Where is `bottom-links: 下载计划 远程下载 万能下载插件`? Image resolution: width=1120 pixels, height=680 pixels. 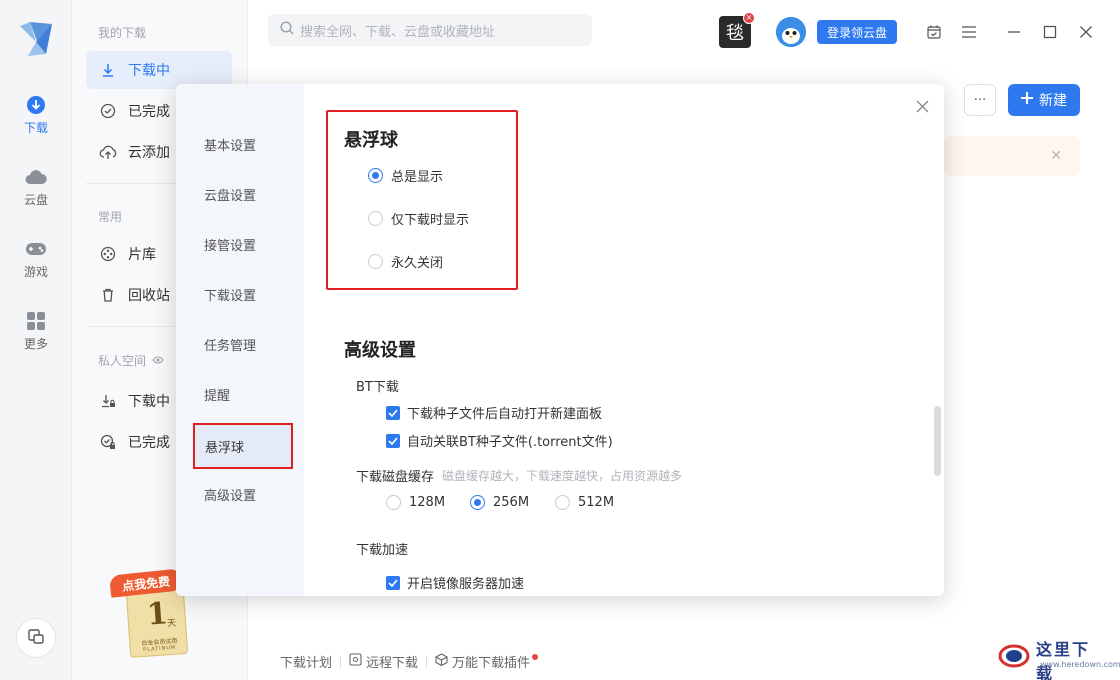 bottom-links: 下载计划 远程下载 万能下载插件 is located at coordinates (409, 661).